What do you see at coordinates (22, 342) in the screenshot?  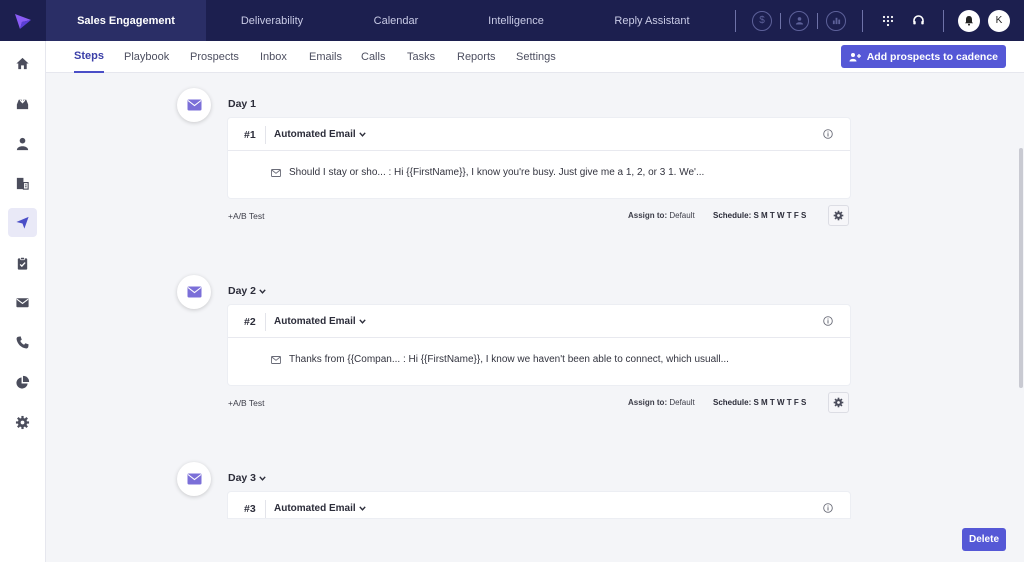 I see `sidebar-item-calls` at bounding box center [22, 342].